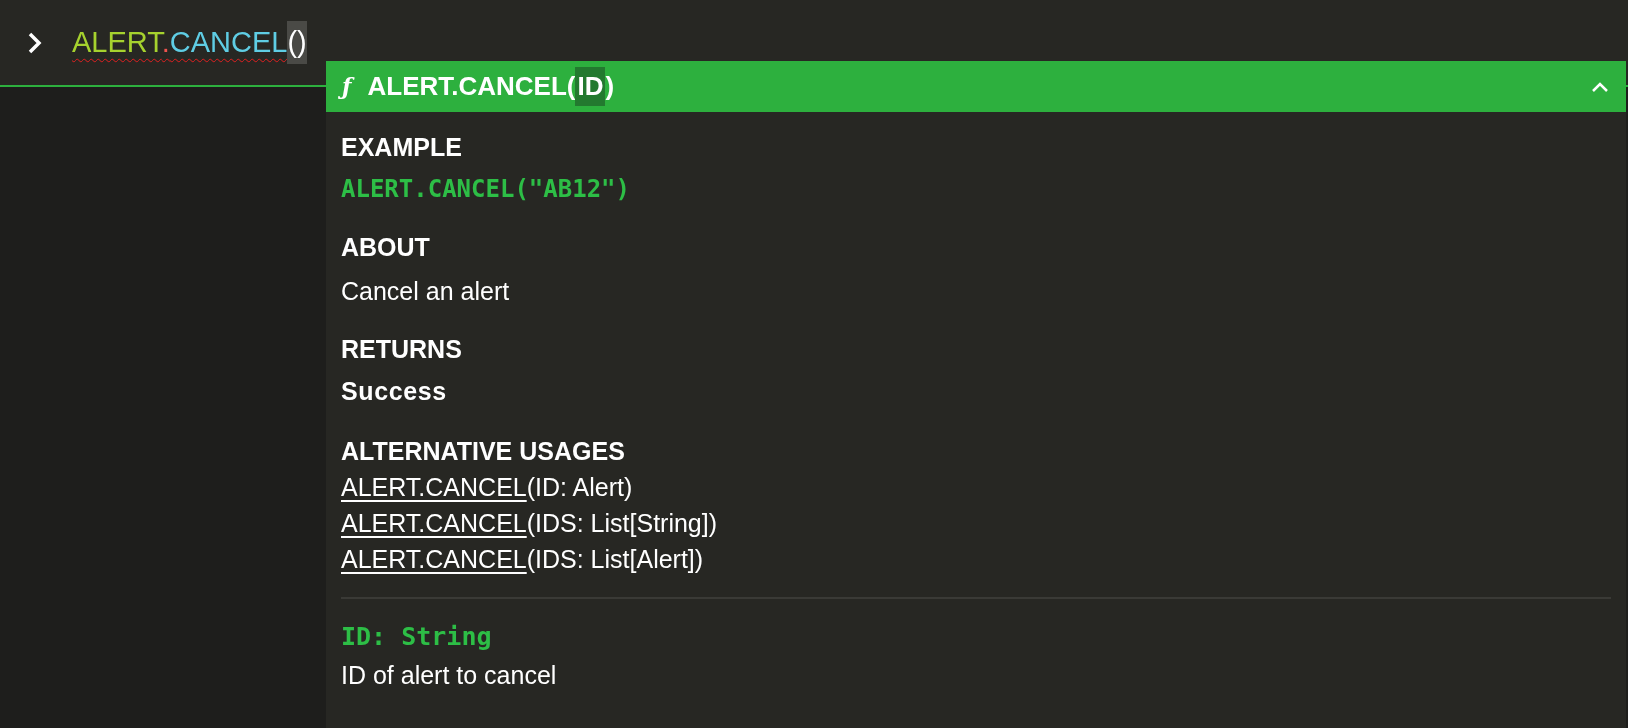 The image size is (1628, 728). What do you see at coordinates (426, 291) in the screenshot?
I see `about-text: Cancel an alert` at bounding box center [426, 291].